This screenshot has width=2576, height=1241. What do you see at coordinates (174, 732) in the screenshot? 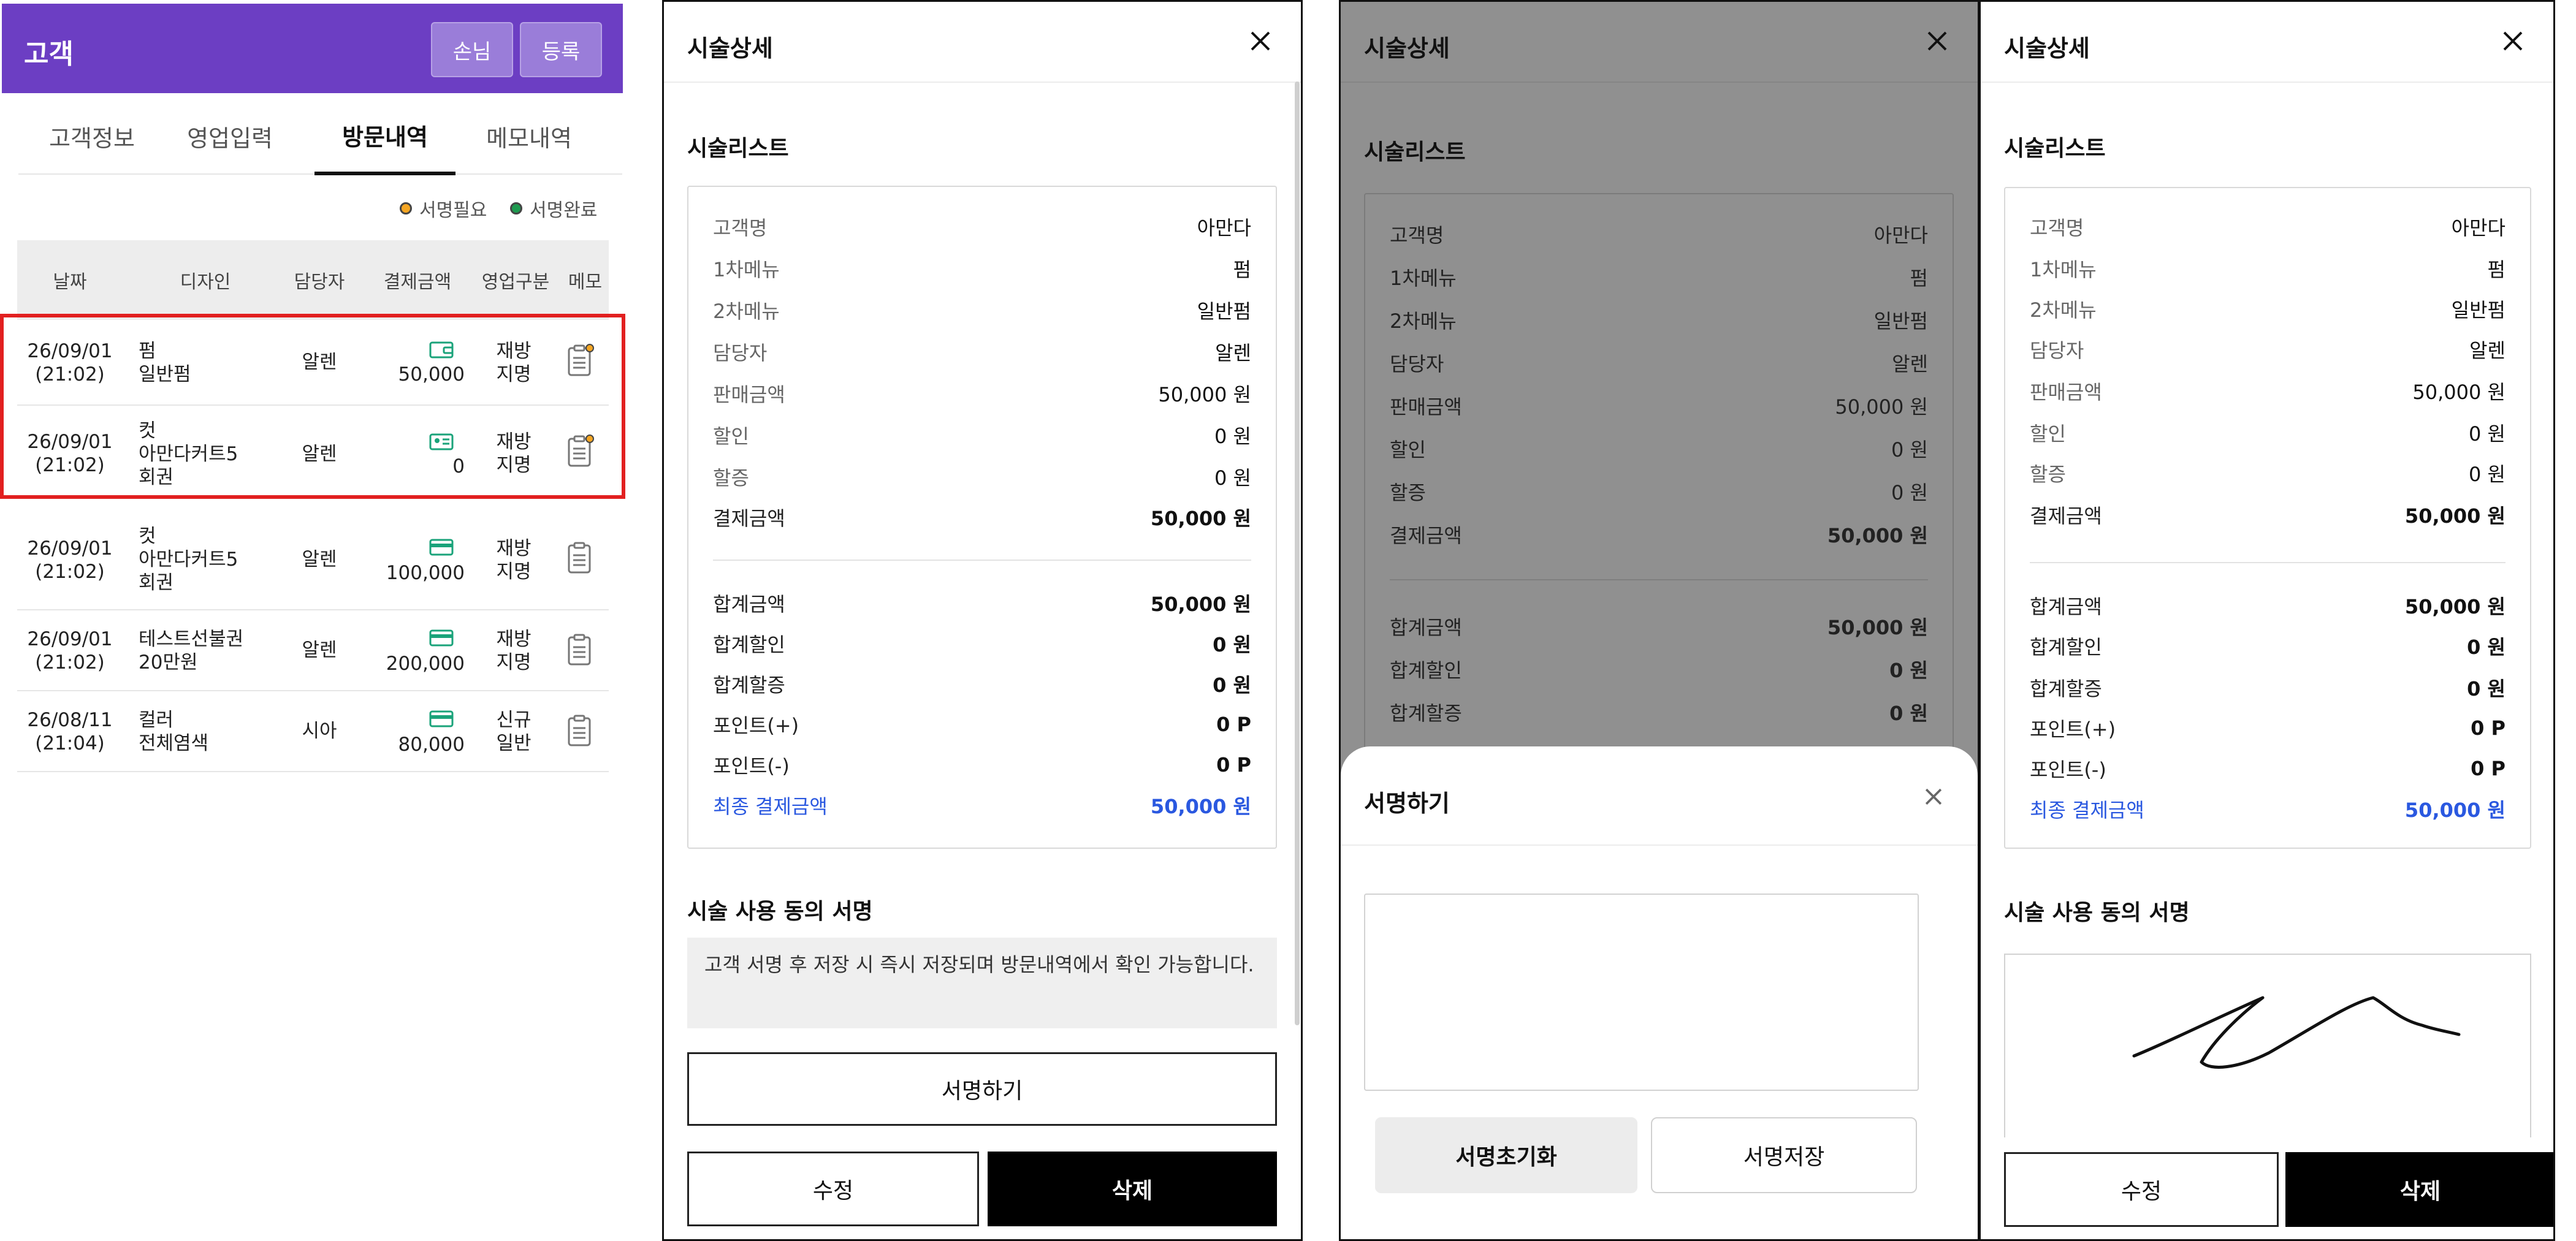
I see `row-design: 컬러 전체염색` at bounding box center [174, 732].